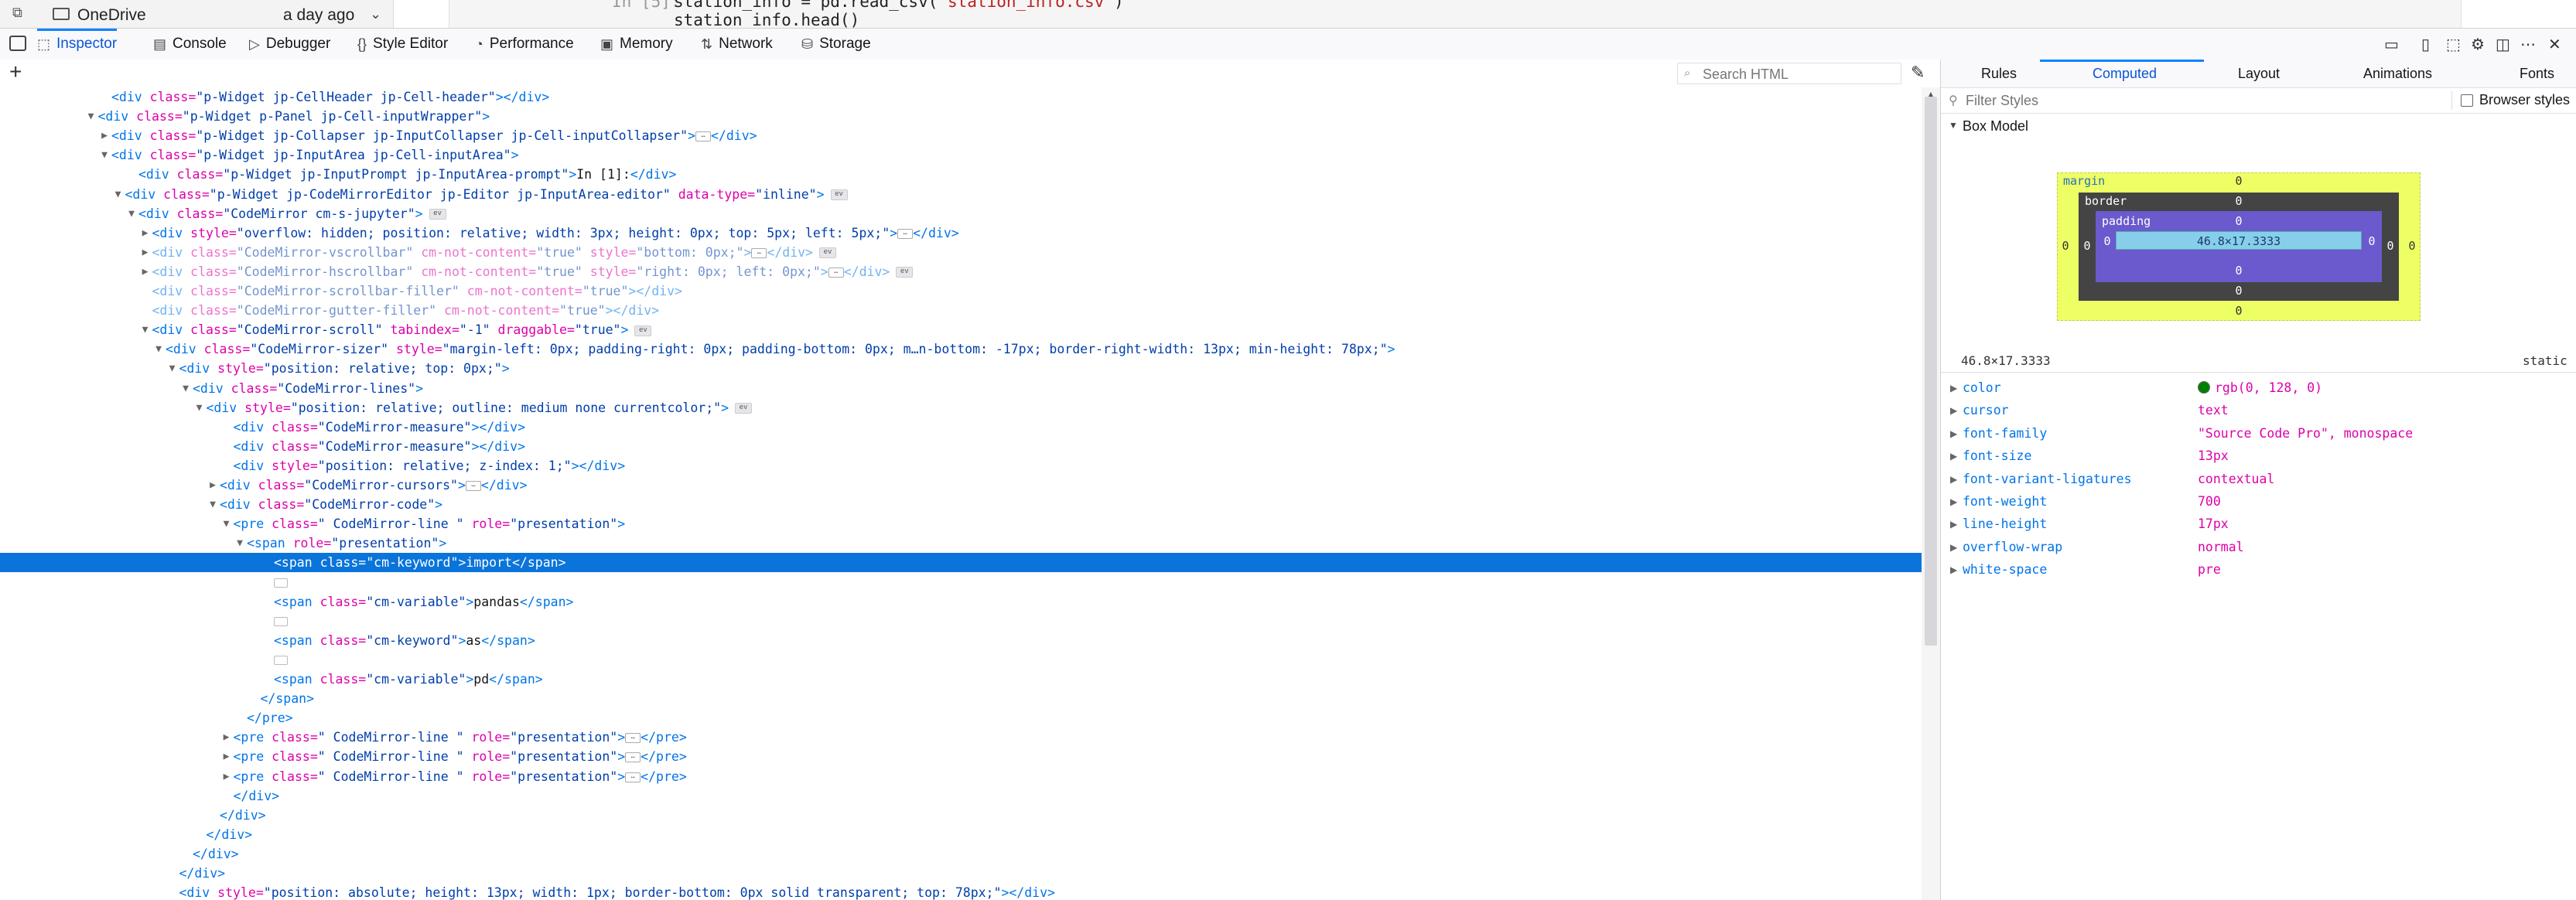  I want to click on markup-node: </span>, so click(961, 698).